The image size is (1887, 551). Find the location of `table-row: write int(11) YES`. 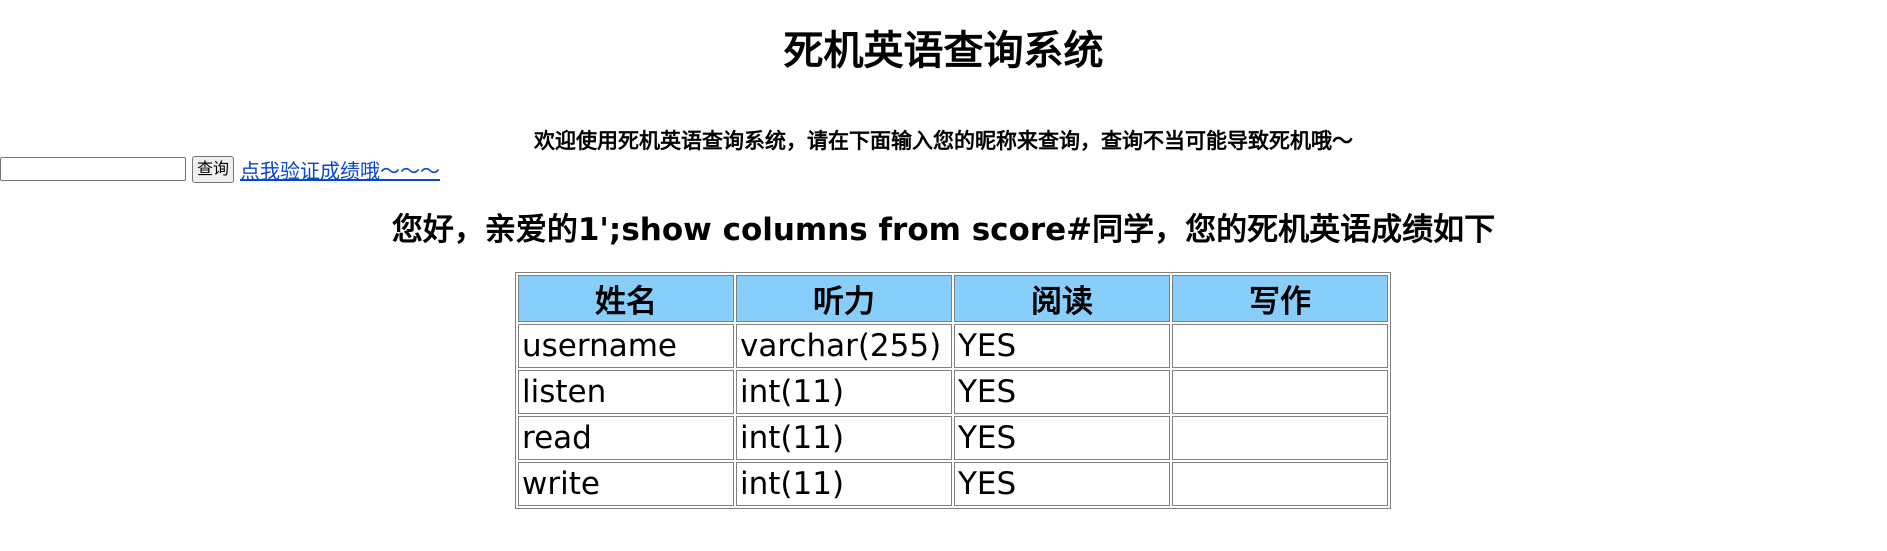

table-row: write int(11) YES is located at coordinates (953, 484).